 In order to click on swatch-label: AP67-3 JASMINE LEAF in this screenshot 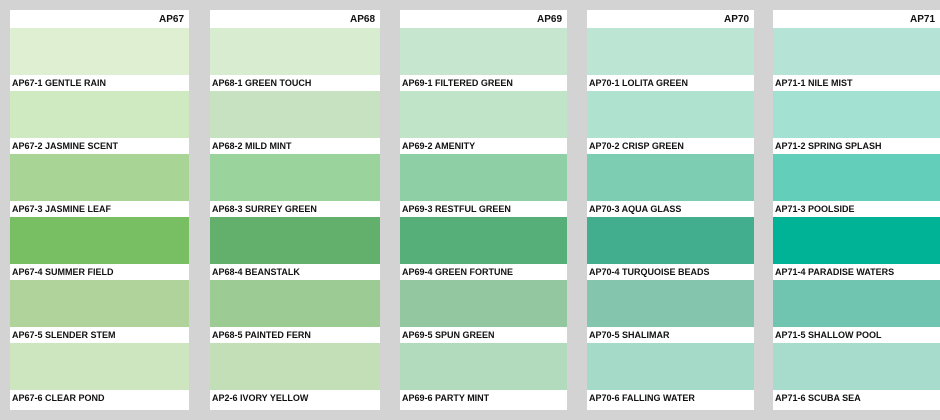, I will do `click(62, 209)`.